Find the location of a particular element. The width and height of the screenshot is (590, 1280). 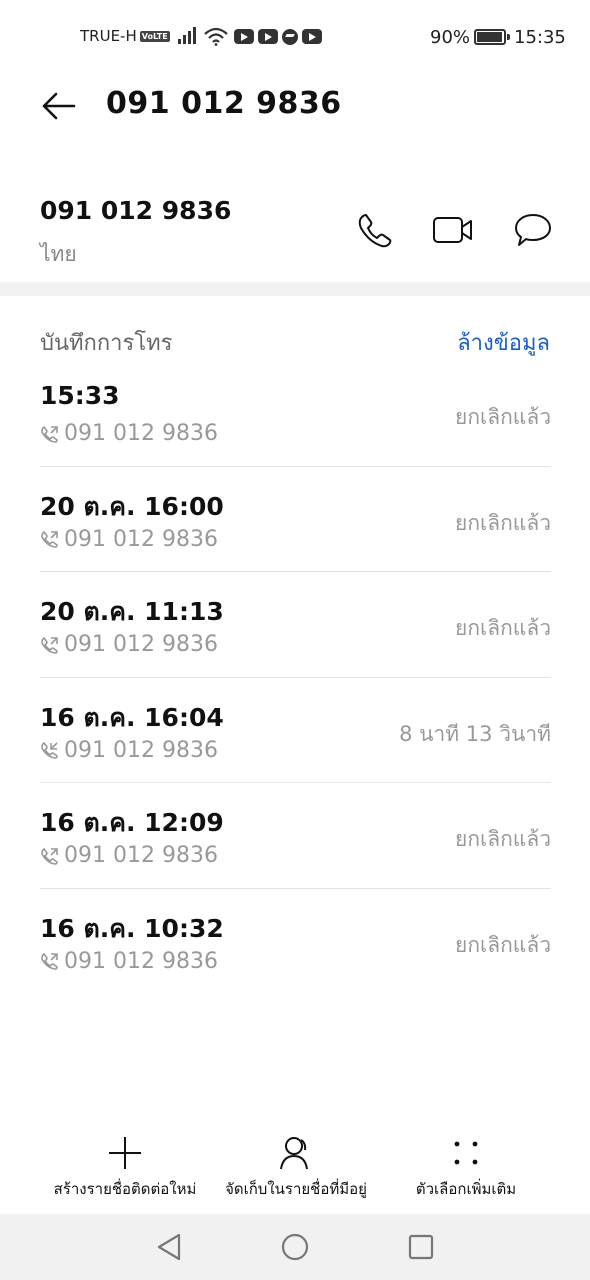

nav-back-button is located at coordinates (169, 1247).